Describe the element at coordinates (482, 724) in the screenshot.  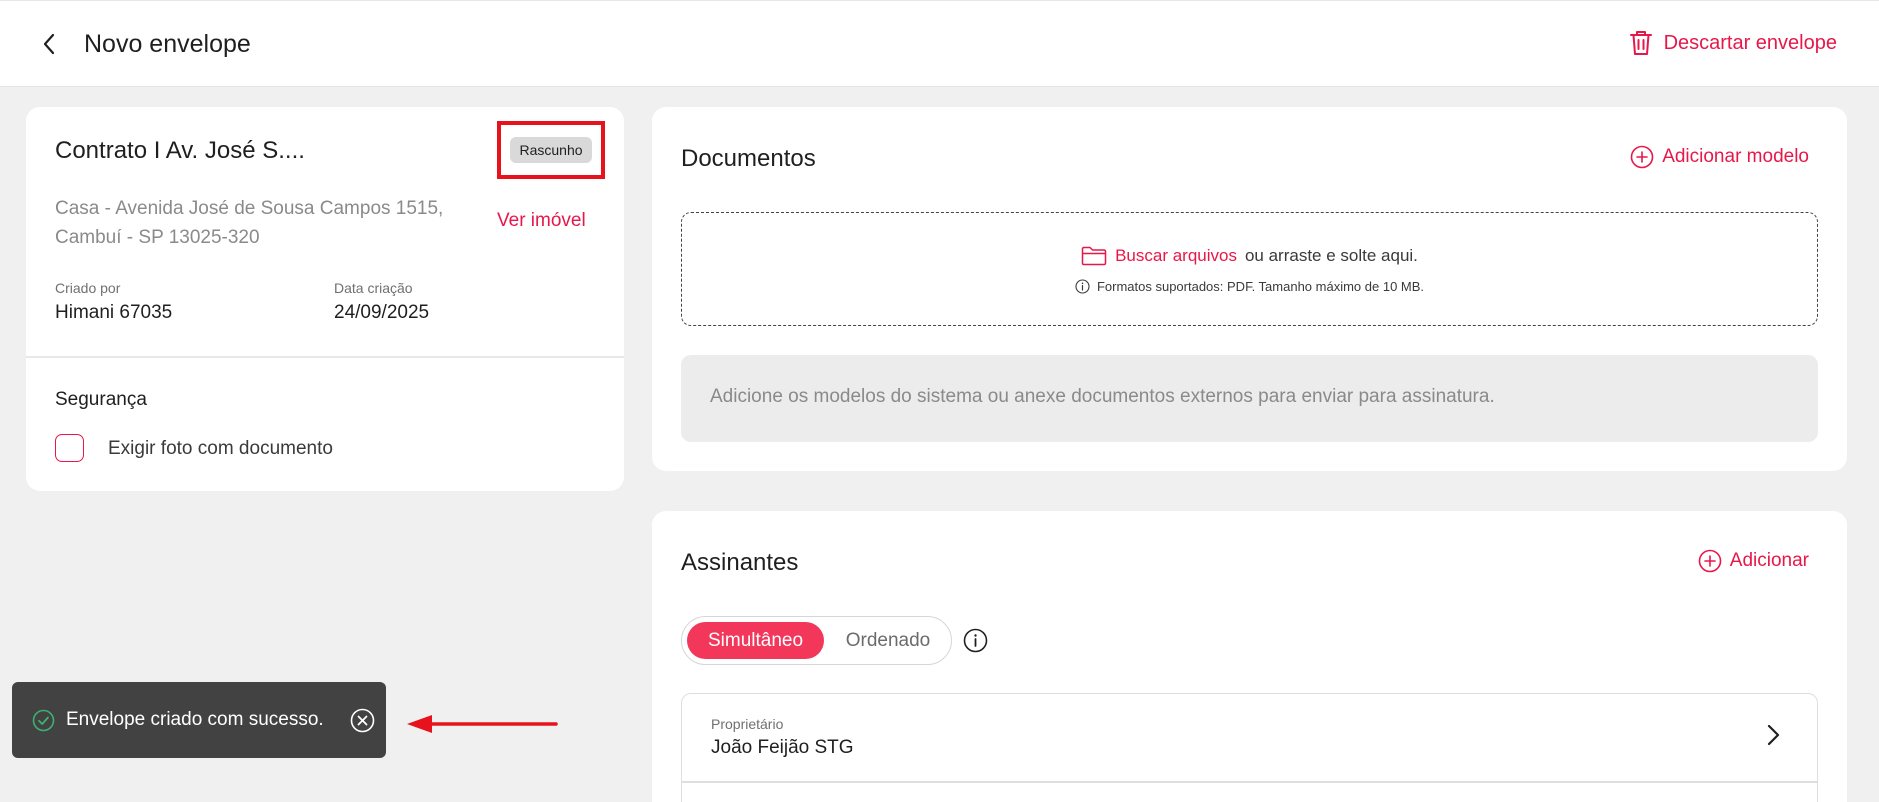
I see `annotation-arrow` at that location.